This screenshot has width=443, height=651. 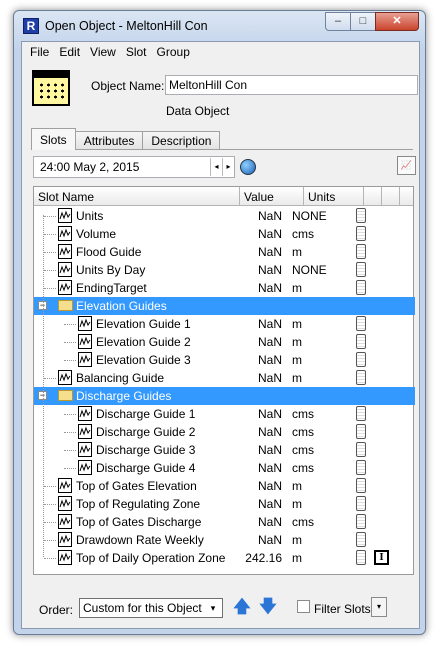 What do you see at coordinates (124, 396) in the screenshot?
I see `slot-name: Discharge Guides` at bounding box center [124, 396].